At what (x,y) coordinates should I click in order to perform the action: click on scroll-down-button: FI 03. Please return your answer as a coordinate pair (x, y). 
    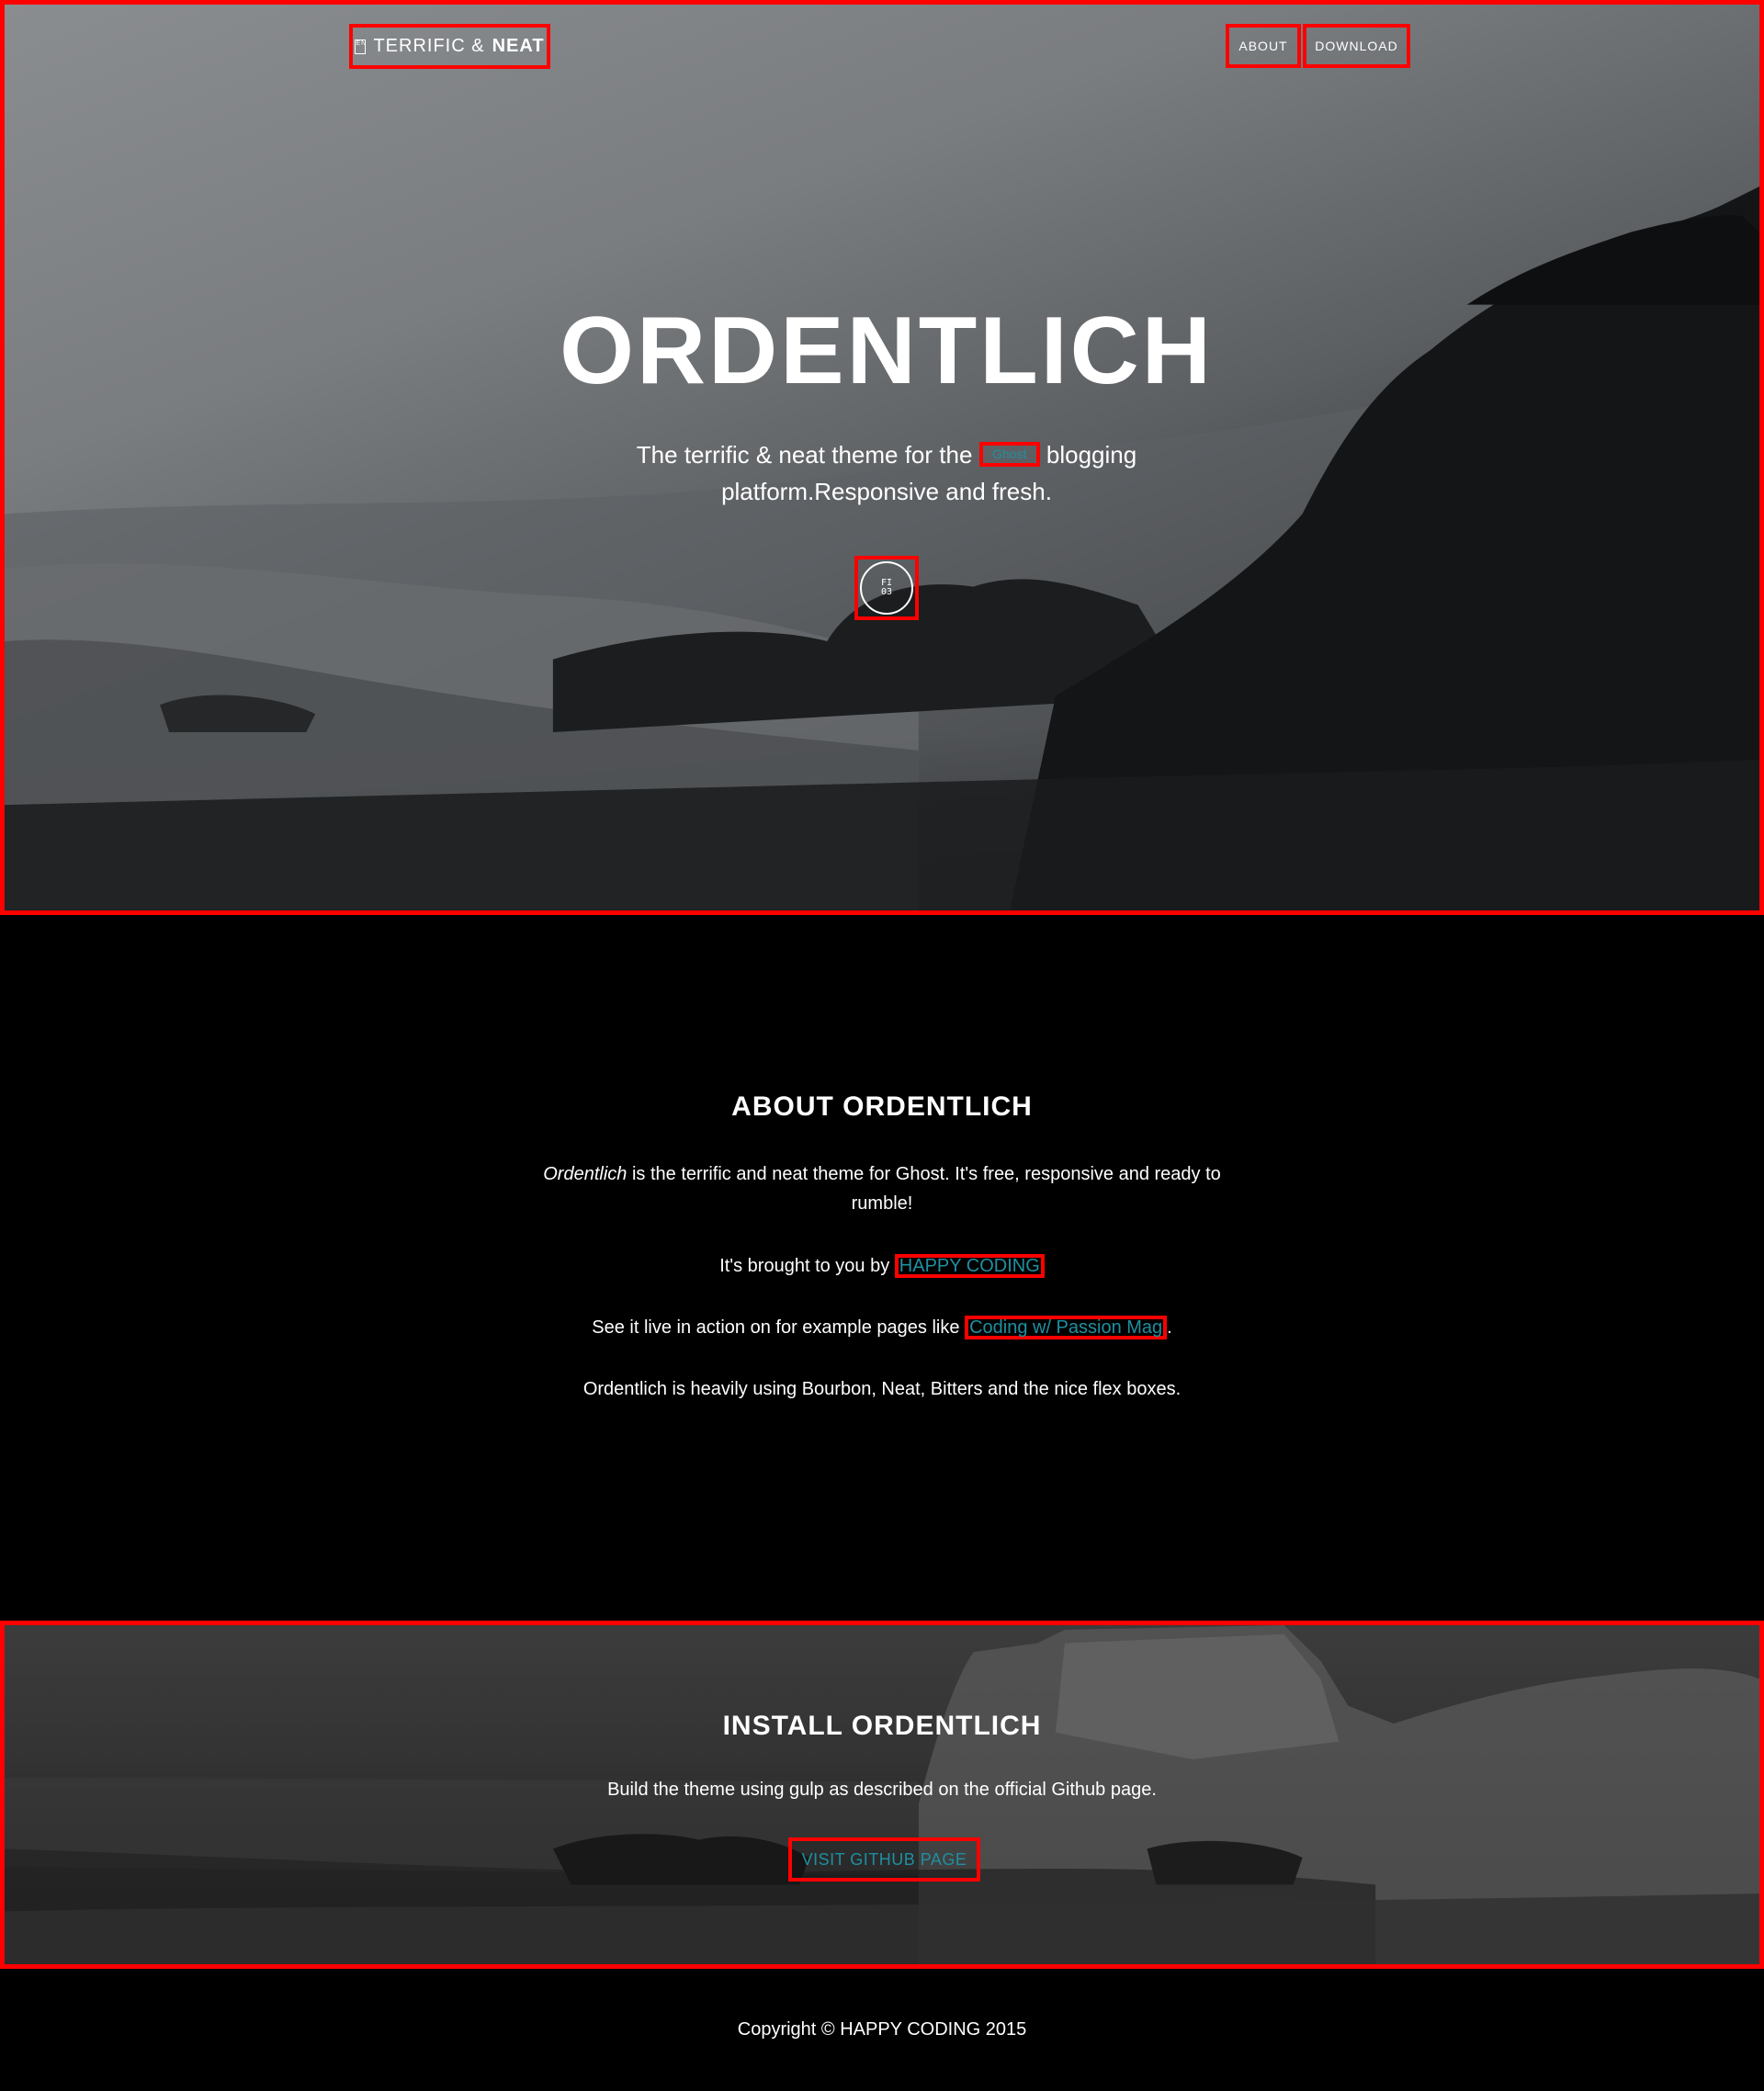
    Looking at the image, I should click on (887, 588).